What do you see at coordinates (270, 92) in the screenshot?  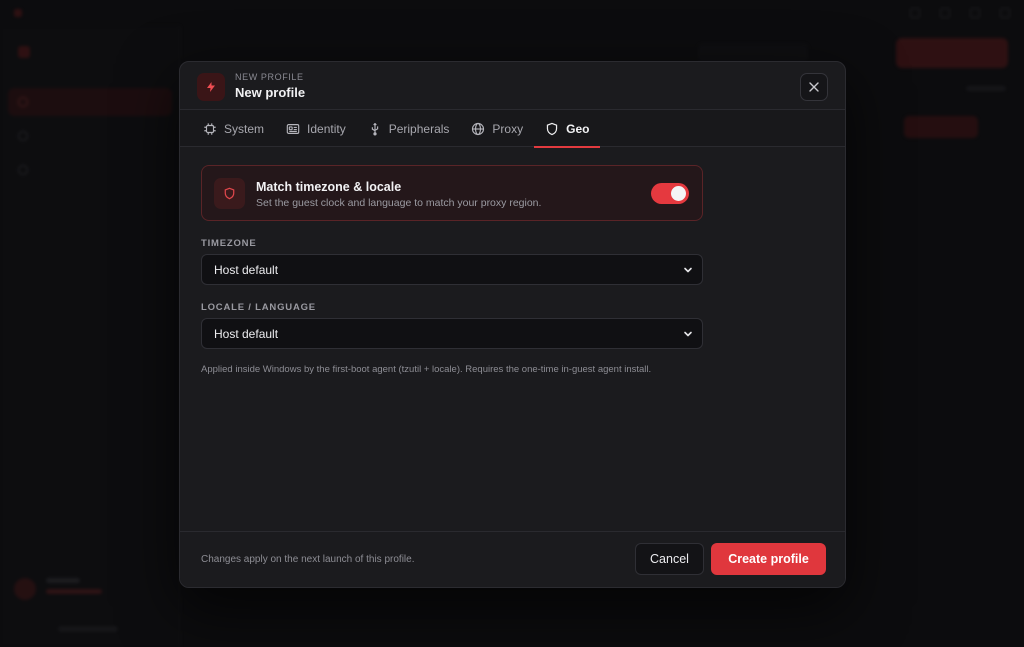 I see `modal-title: New profile` at bounding box center [270, 92].